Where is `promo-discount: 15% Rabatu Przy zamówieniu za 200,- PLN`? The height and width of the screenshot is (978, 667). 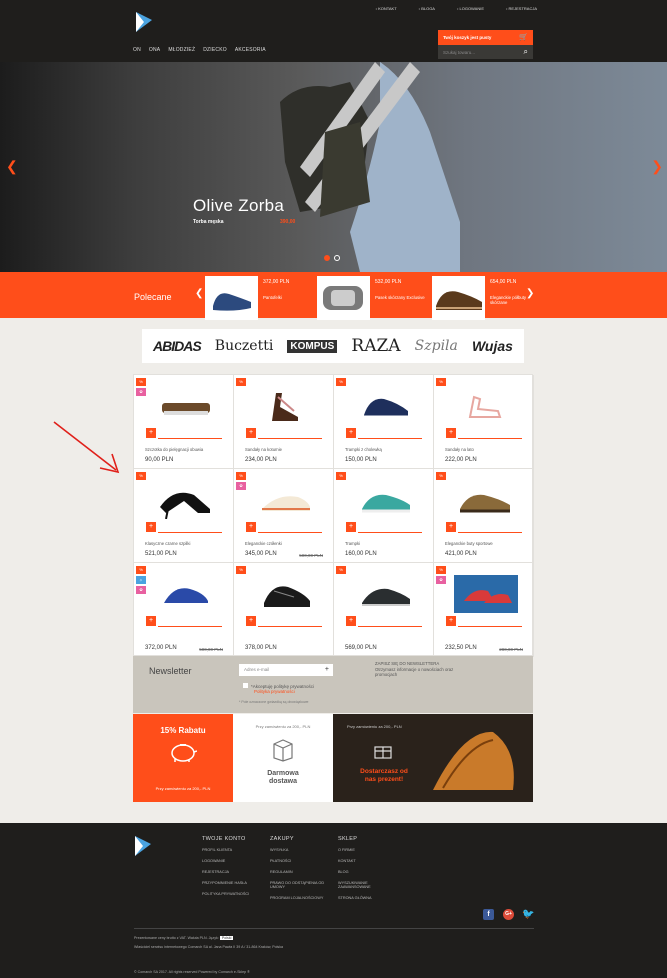
promo-discount: 15% Rabatu Przy zamówieniu za 200,- PLN is located at coordinates (183, 758).